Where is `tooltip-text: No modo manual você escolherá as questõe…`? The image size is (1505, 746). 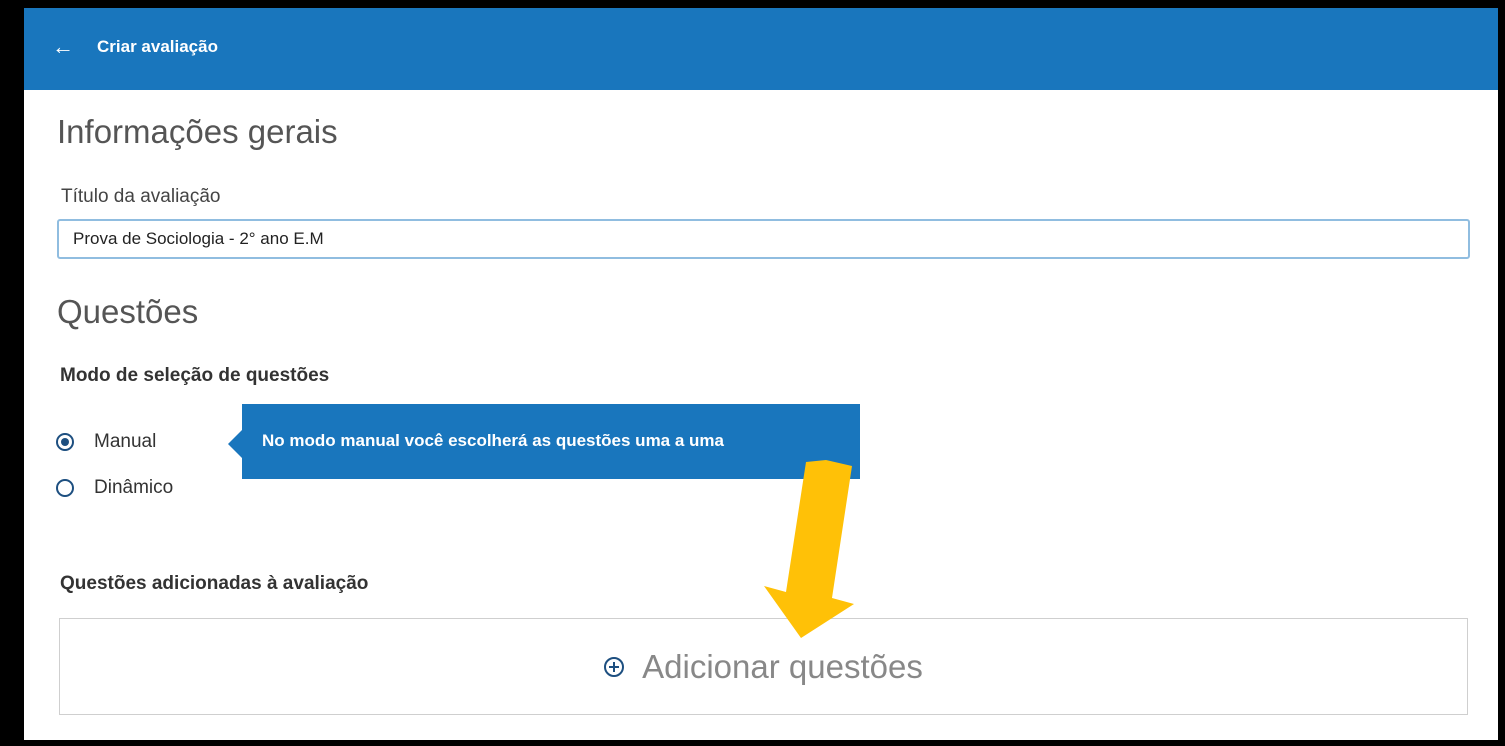
tooltip-text: No modo manual você escolherá as questõe… is located at coordinates (493, 440).